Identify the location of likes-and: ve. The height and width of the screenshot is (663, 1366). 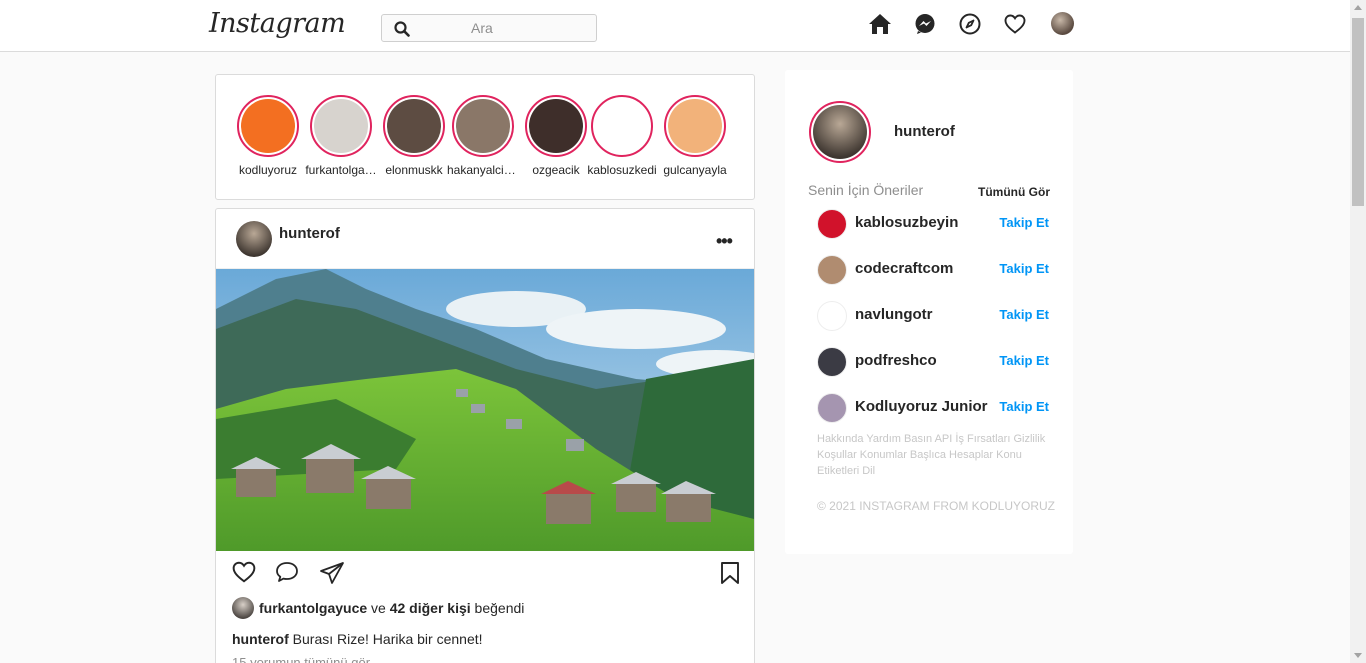
(378, 608).